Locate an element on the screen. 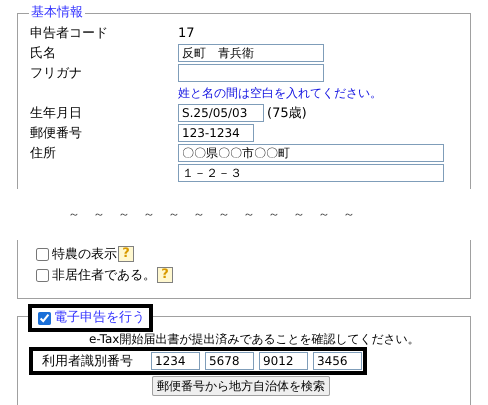  field-label: 生年月日 is located at coordinates (56, 113).